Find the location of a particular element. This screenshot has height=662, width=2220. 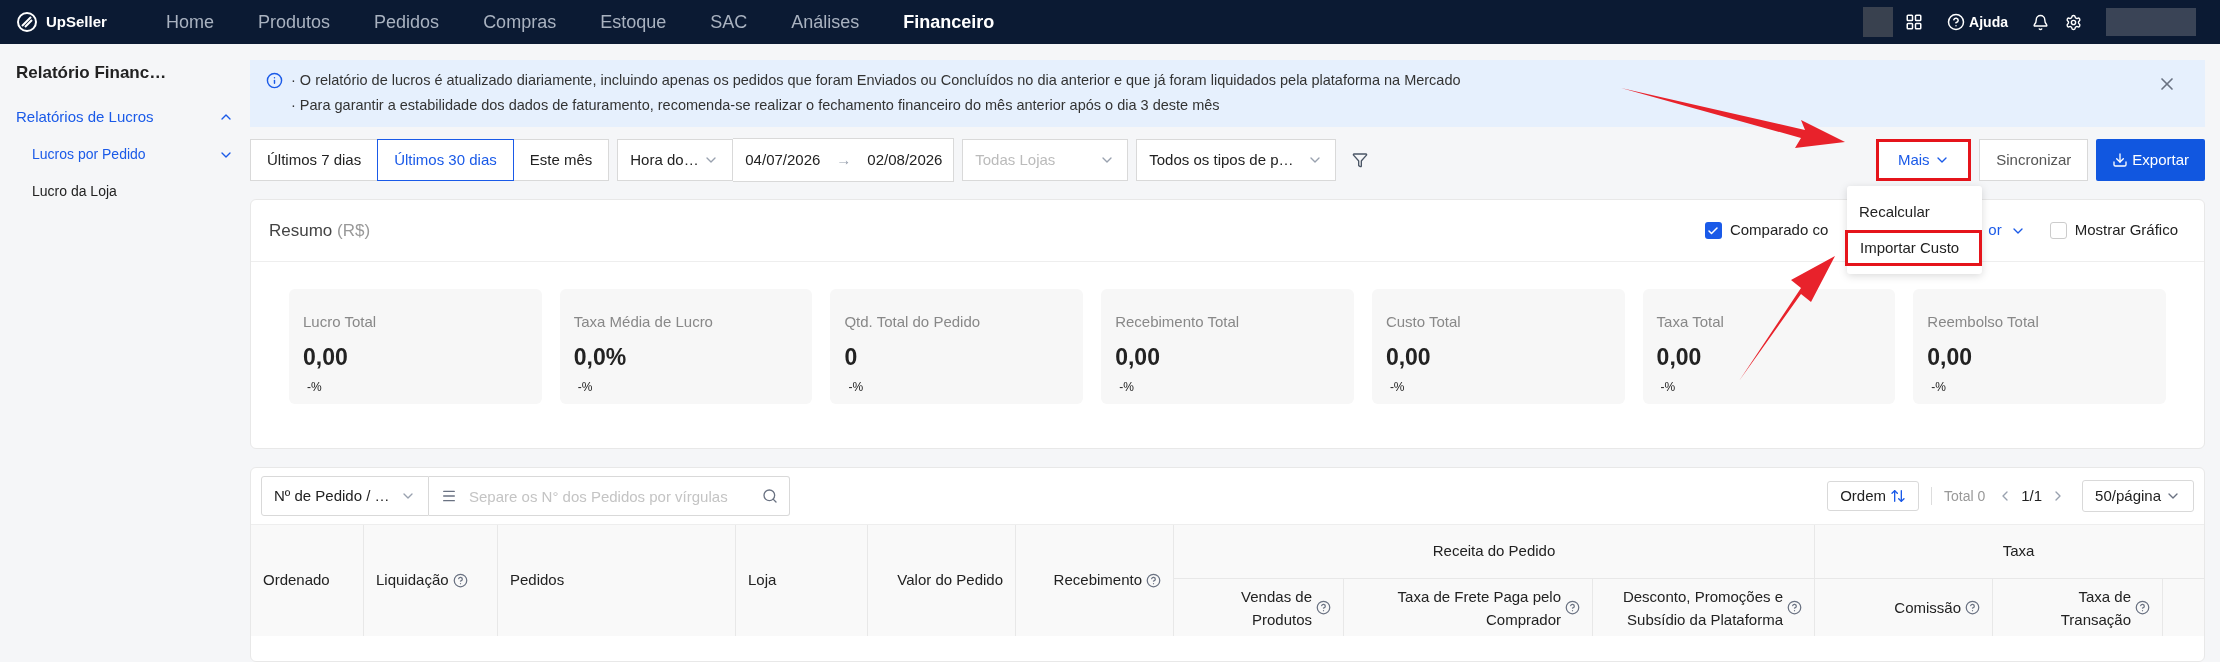

date-range-field: 04/07/2026 → 02/08/2026 is located at coordinates (844, 160).